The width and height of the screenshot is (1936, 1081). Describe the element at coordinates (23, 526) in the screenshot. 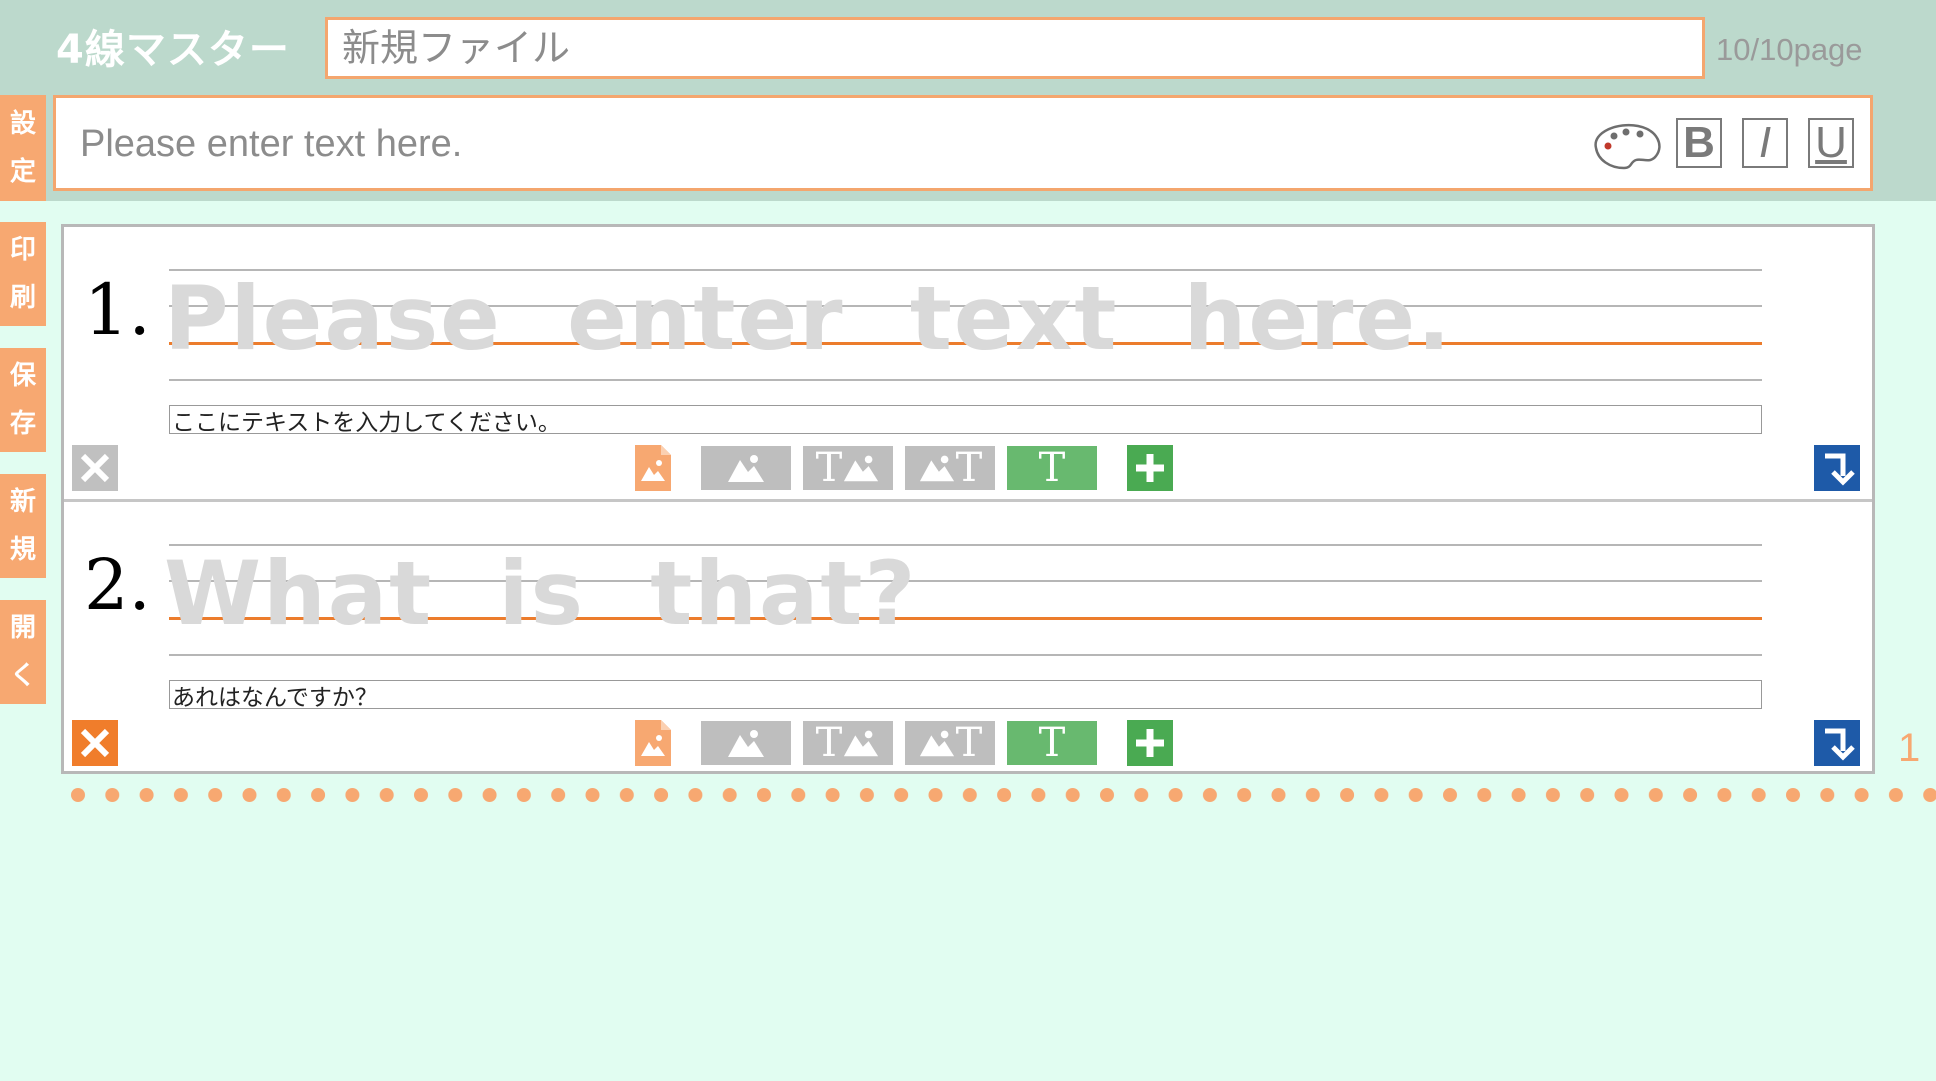

I see `sidebar-item-new: 新 規` at that location.